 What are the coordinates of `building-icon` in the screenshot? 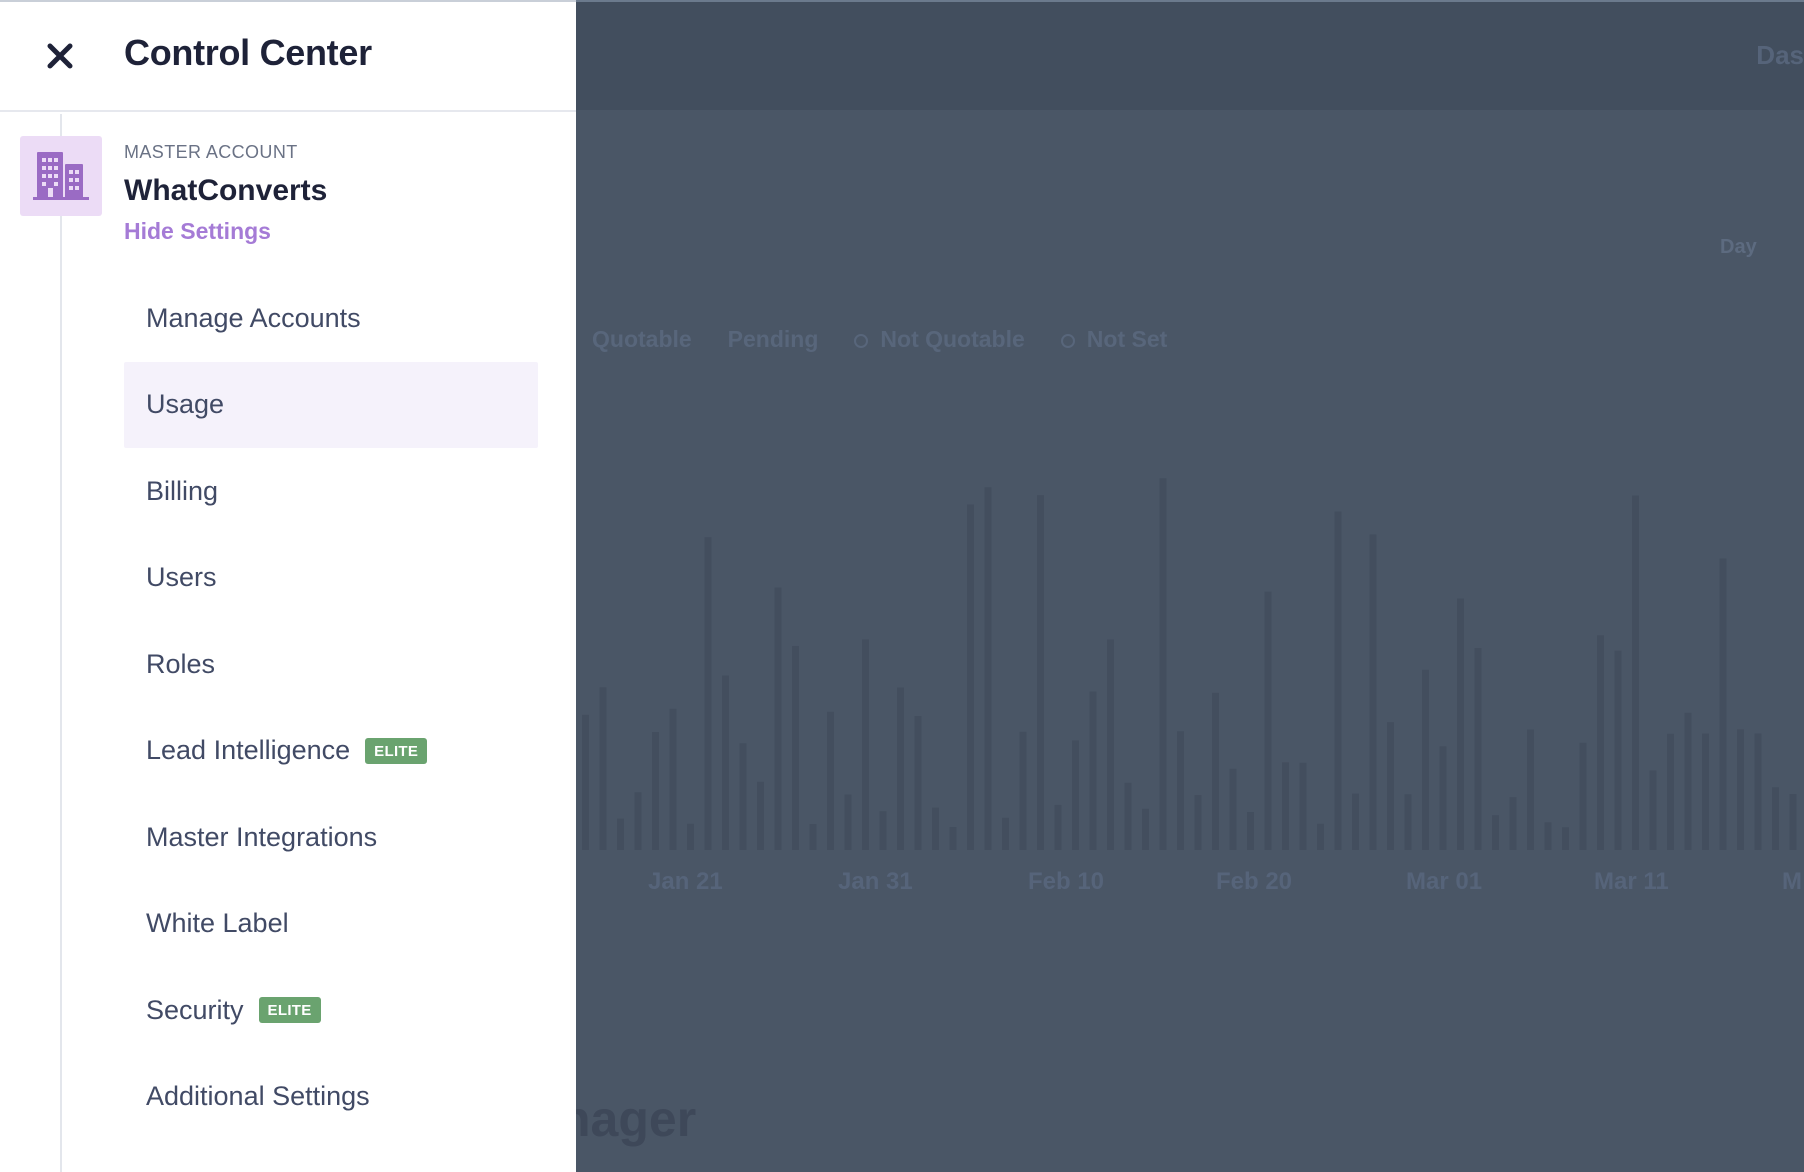 It's located at (61, 176).